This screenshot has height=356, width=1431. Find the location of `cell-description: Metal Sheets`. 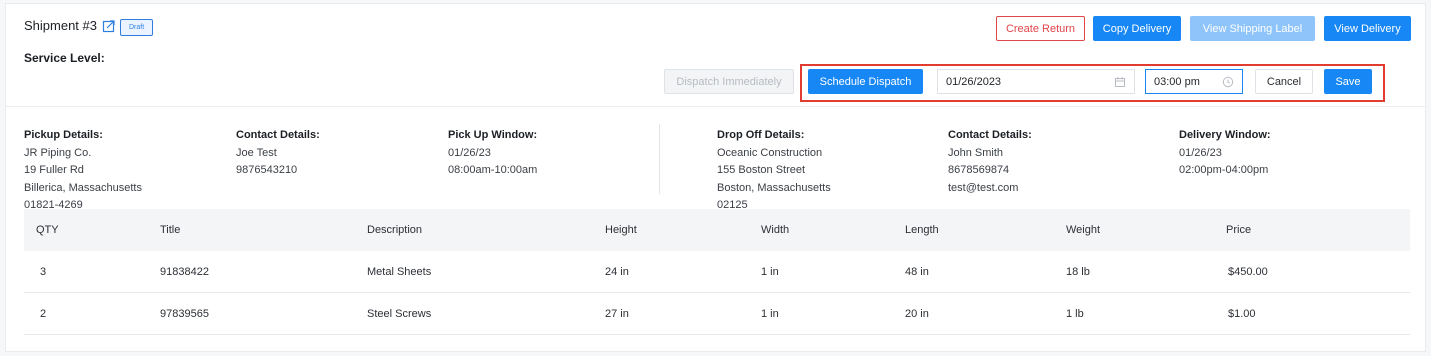

cell-description: Metal Sheets is located at coordinates (399, 272).